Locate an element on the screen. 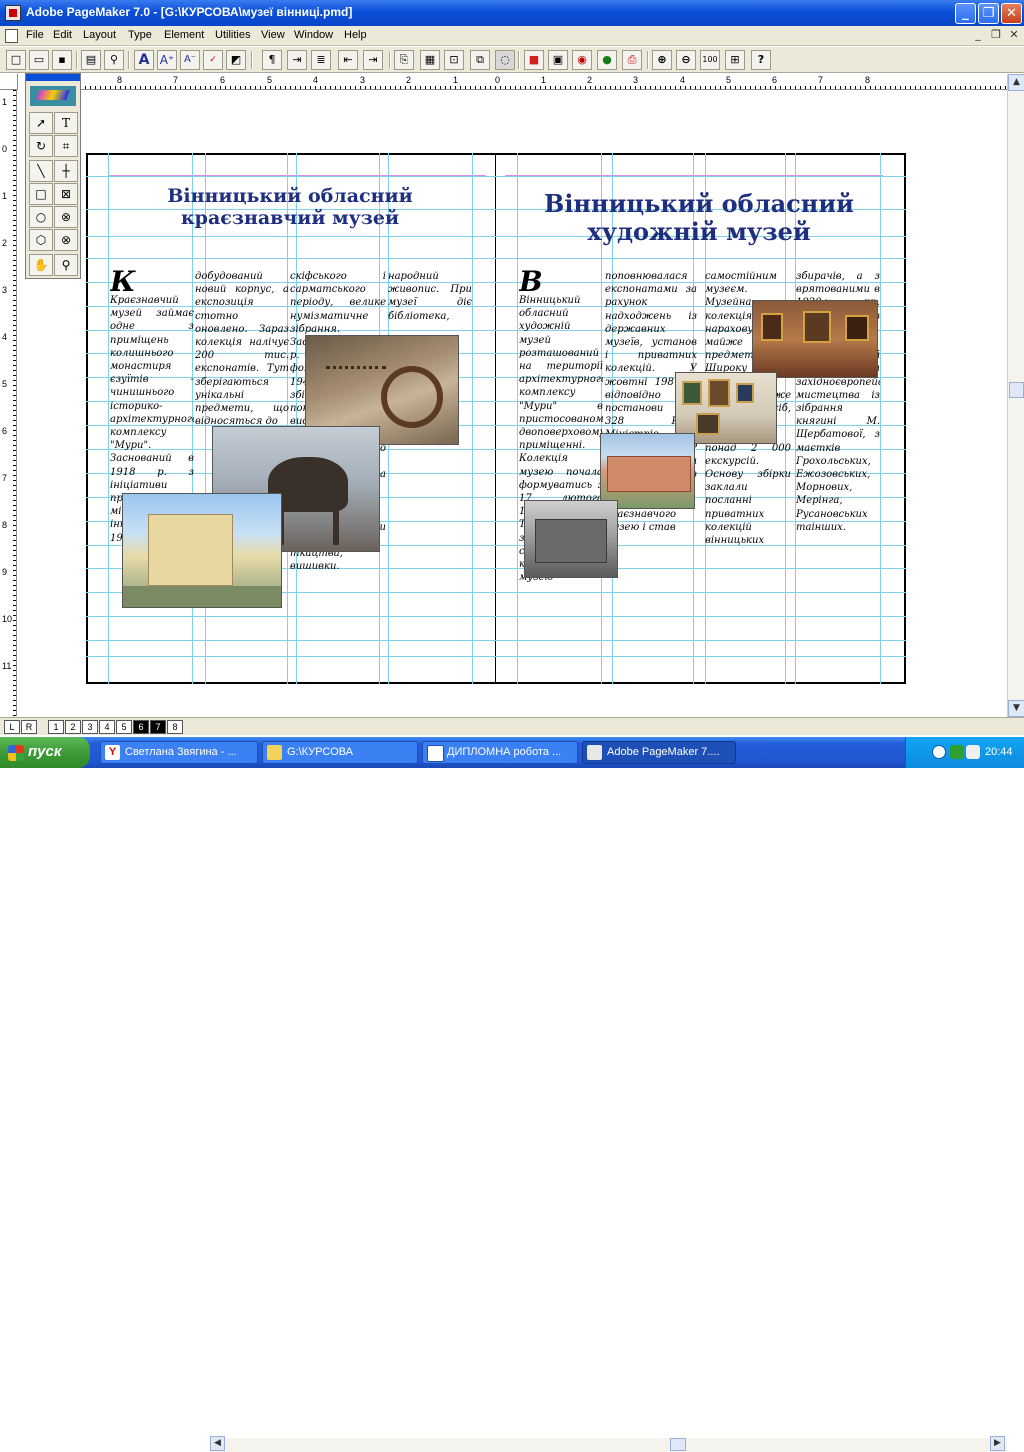  menu-type: Type is located at coordinates (140, 35).